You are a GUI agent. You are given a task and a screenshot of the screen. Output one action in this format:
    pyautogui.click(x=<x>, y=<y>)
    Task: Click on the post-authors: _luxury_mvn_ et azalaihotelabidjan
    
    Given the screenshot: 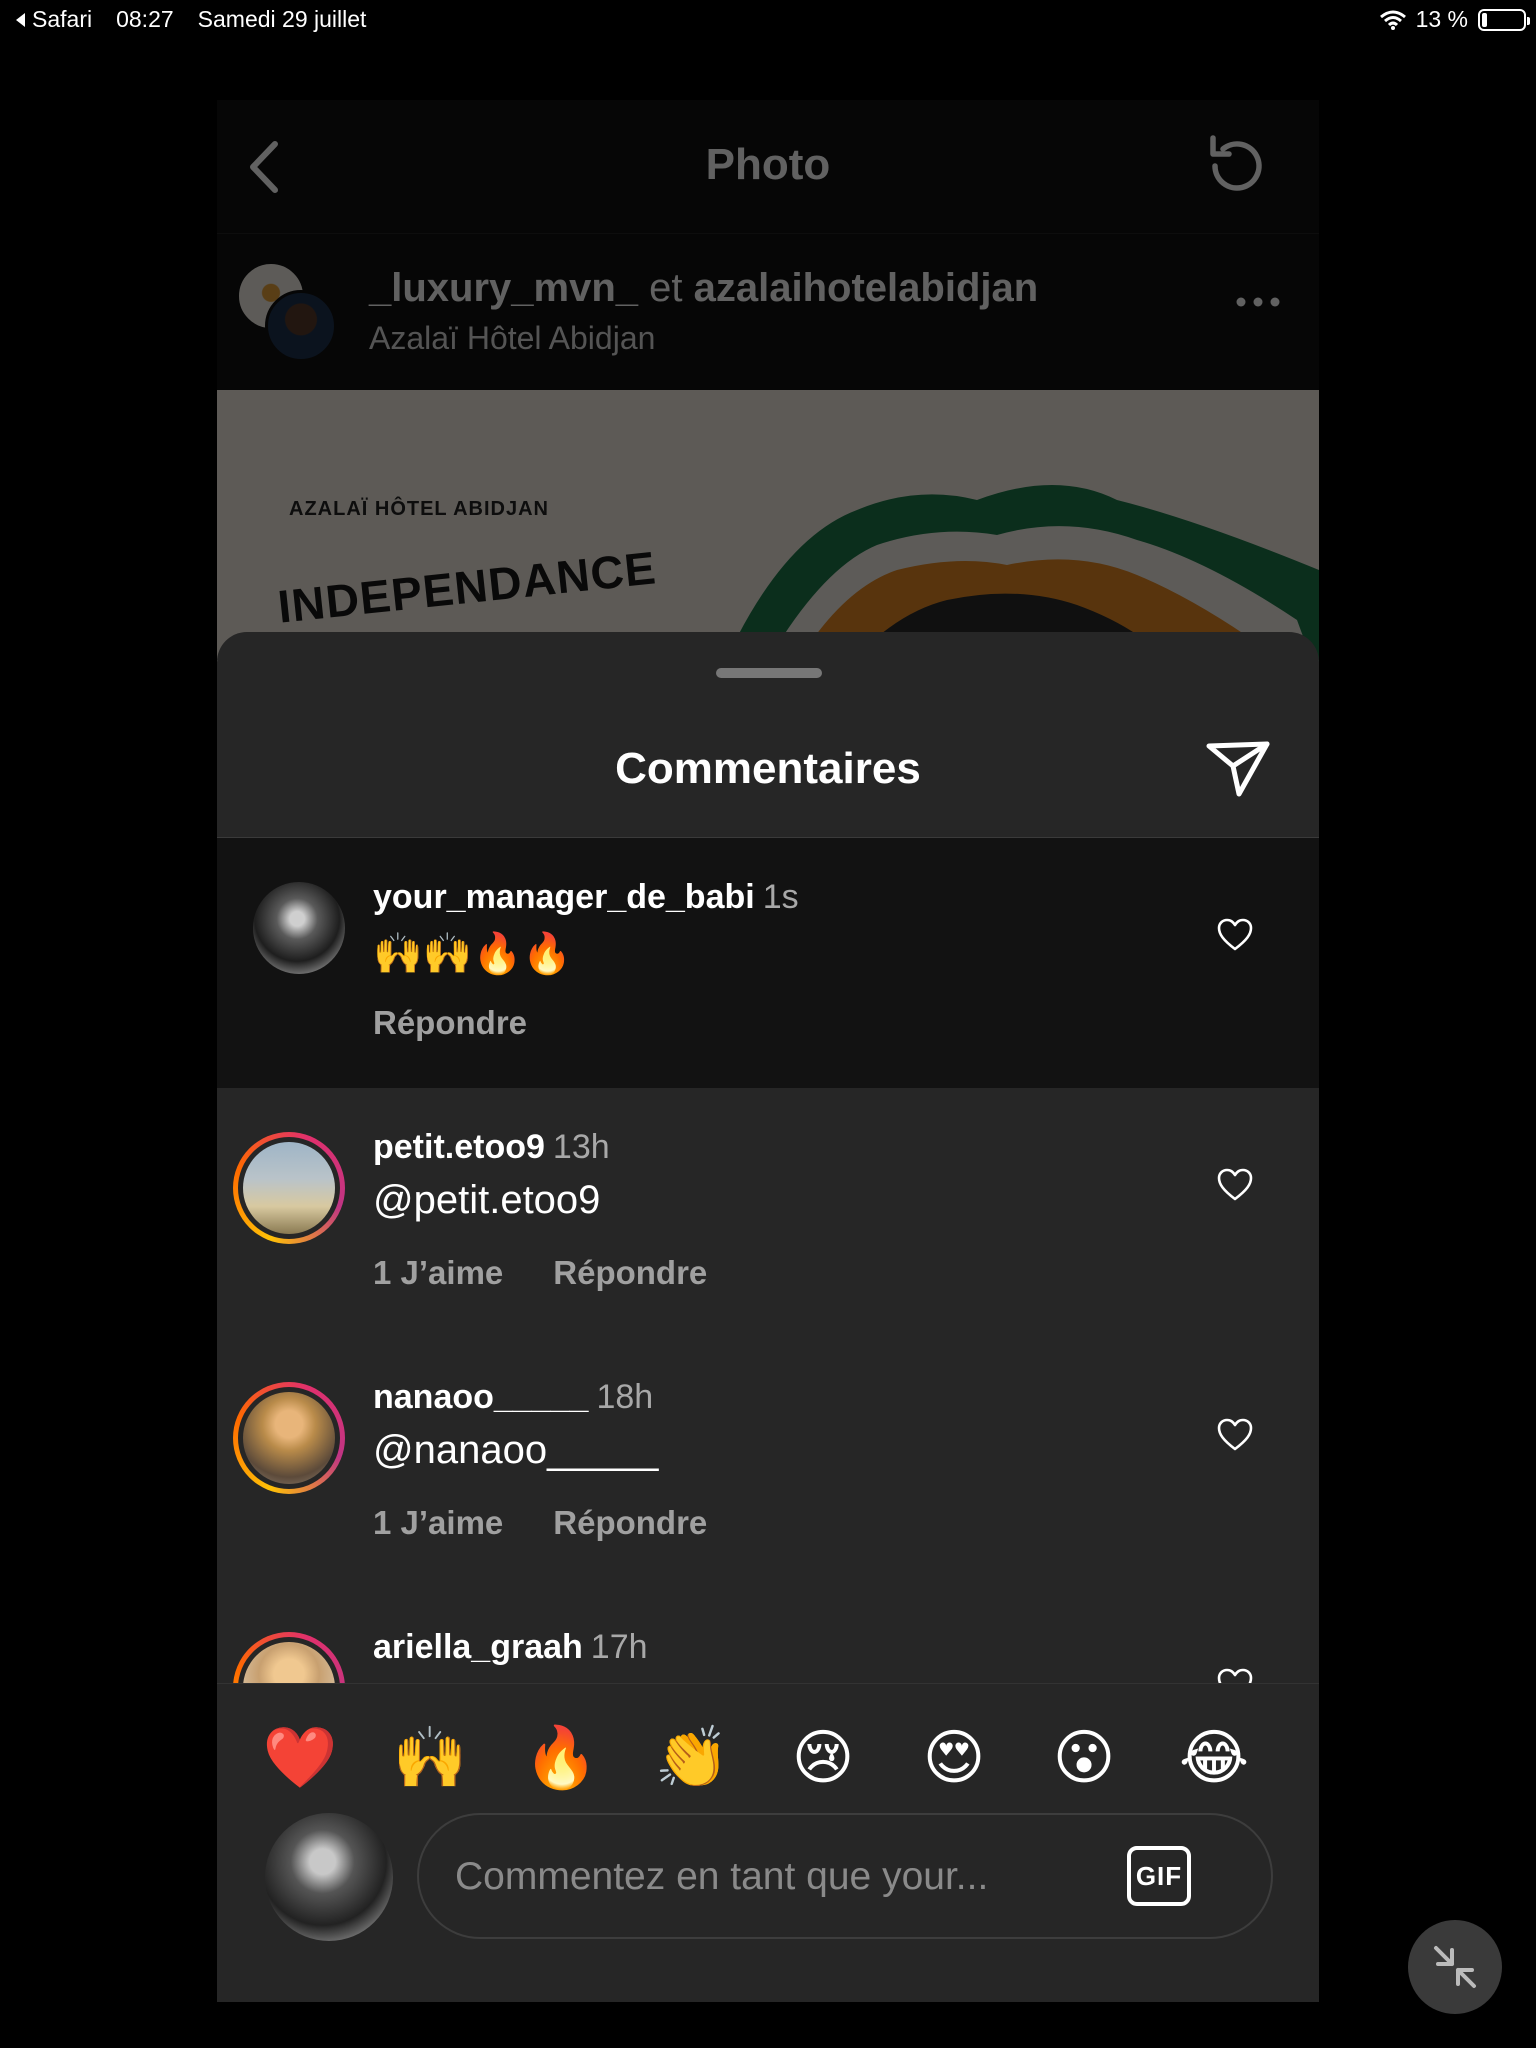 What is the action you would take?
    pyautogui.click(x=703, y=288)
    